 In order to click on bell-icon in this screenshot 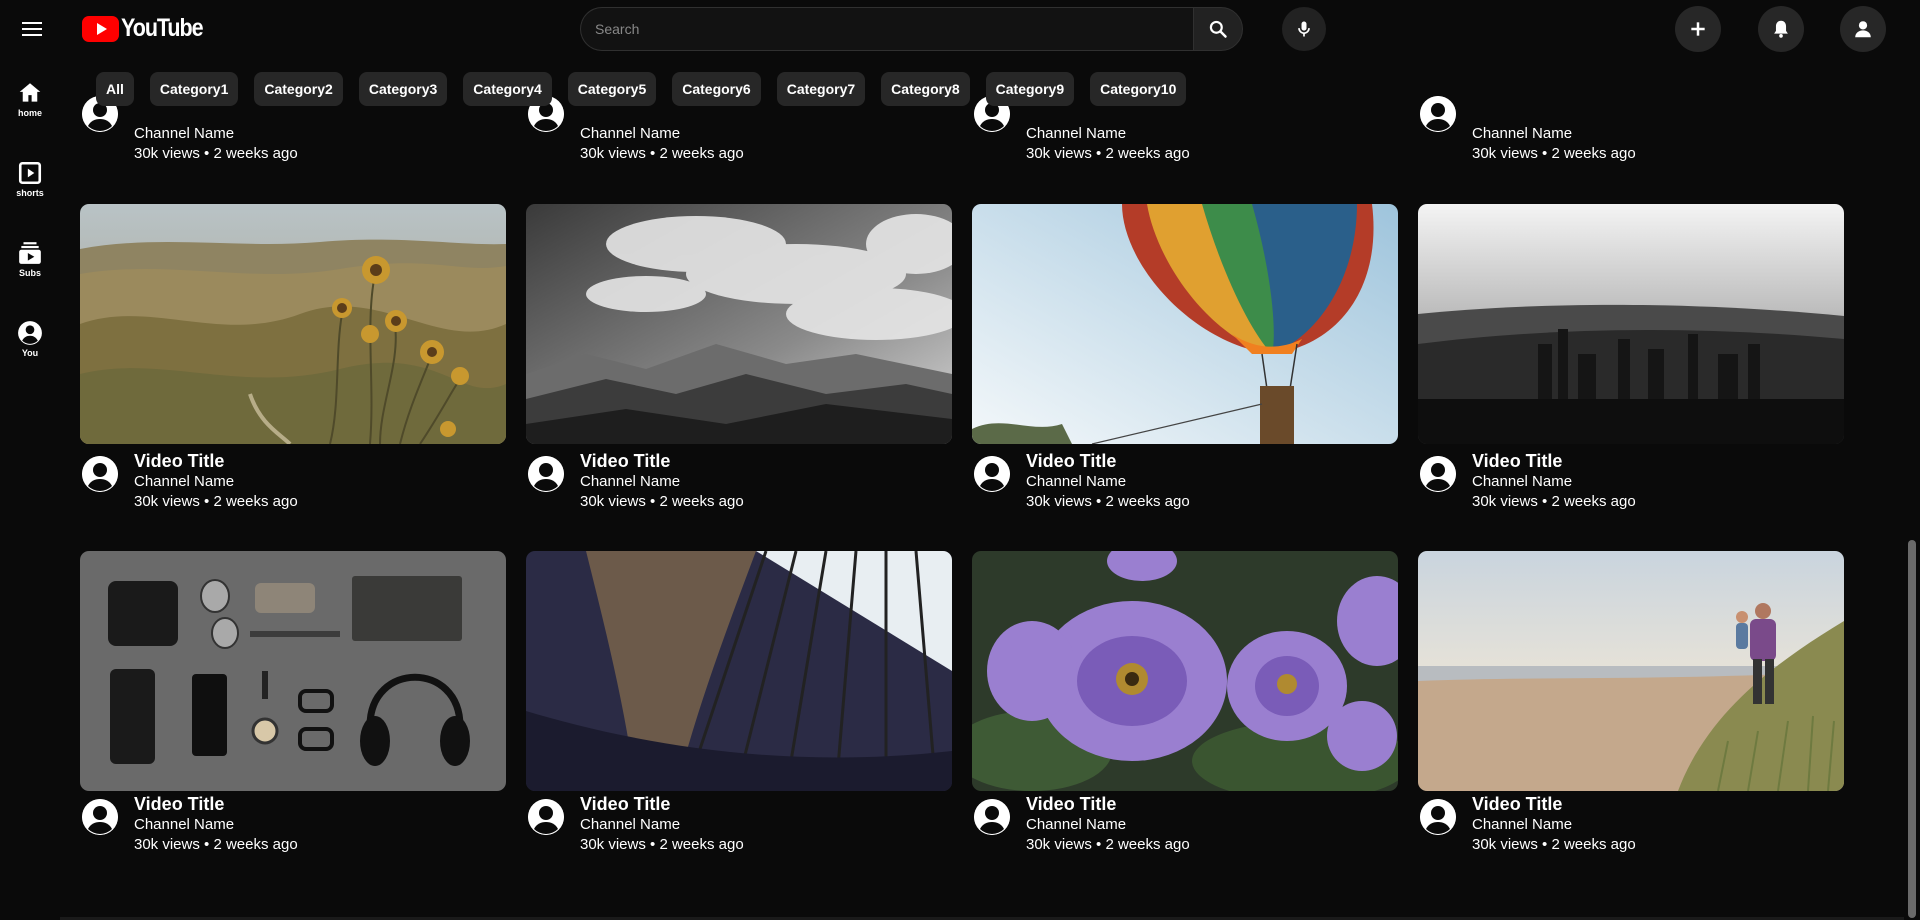, I will do `click(1781, 29)`.